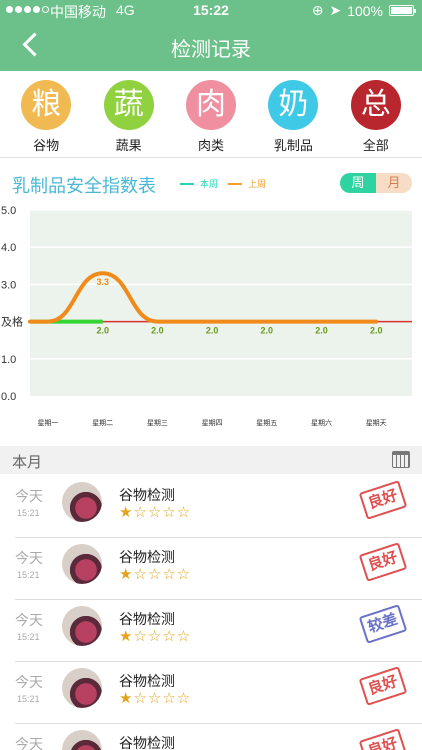 Image resolution: width=422 pixels, height=750 pixels. I want to click on category-label: 蔬果, so click(128, 145).